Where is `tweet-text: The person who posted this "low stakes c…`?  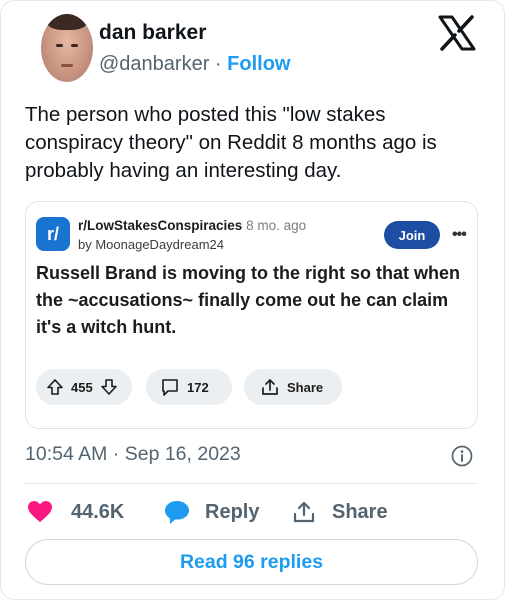 tweet-text: The person who posted this "low stakes c… is located at coordinates (231, 142).